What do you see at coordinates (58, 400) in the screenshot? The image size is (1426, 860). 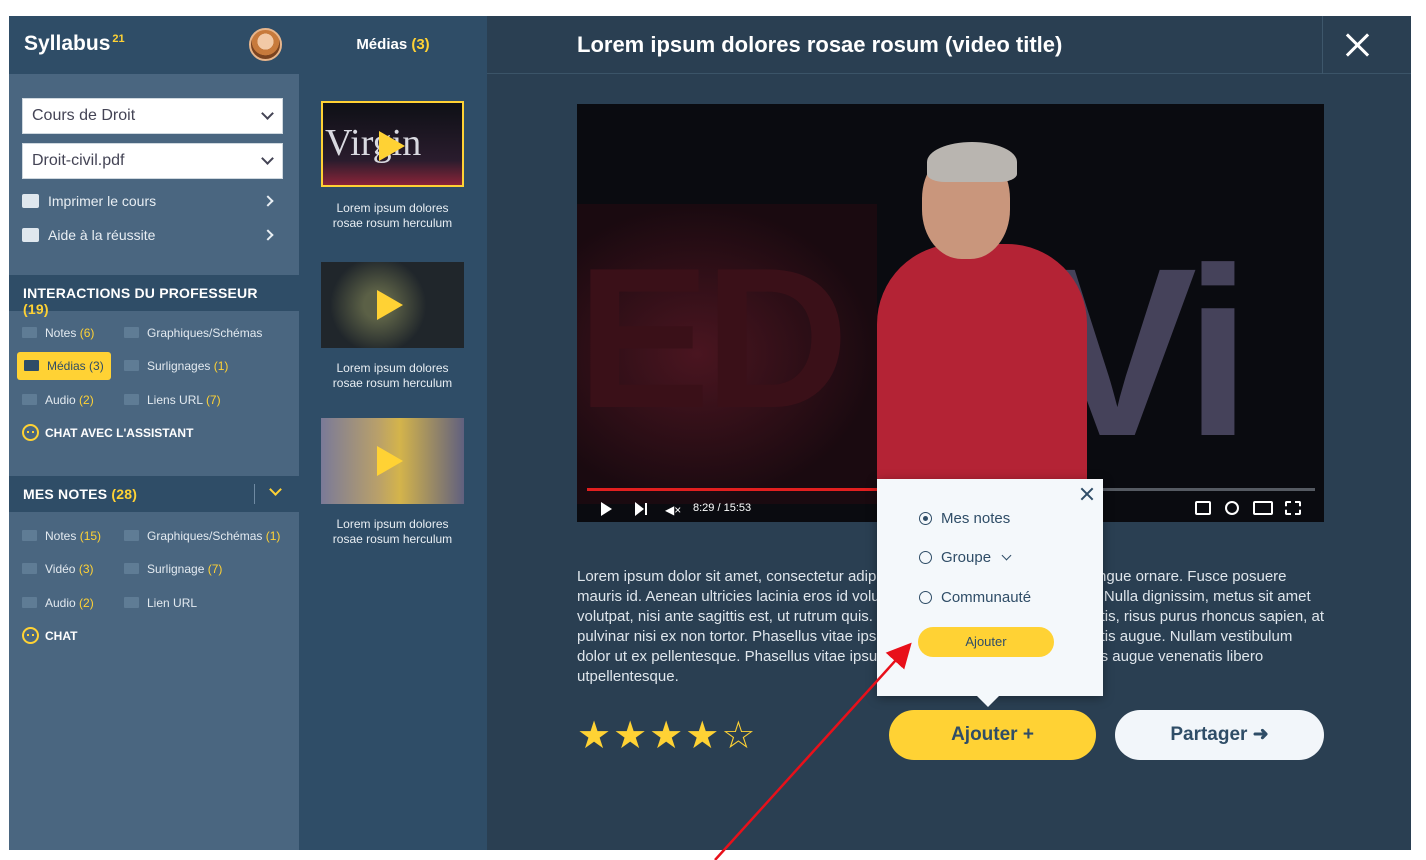 I see `prof-audio-item: Audio (2)` at bounding box center [58, 400].